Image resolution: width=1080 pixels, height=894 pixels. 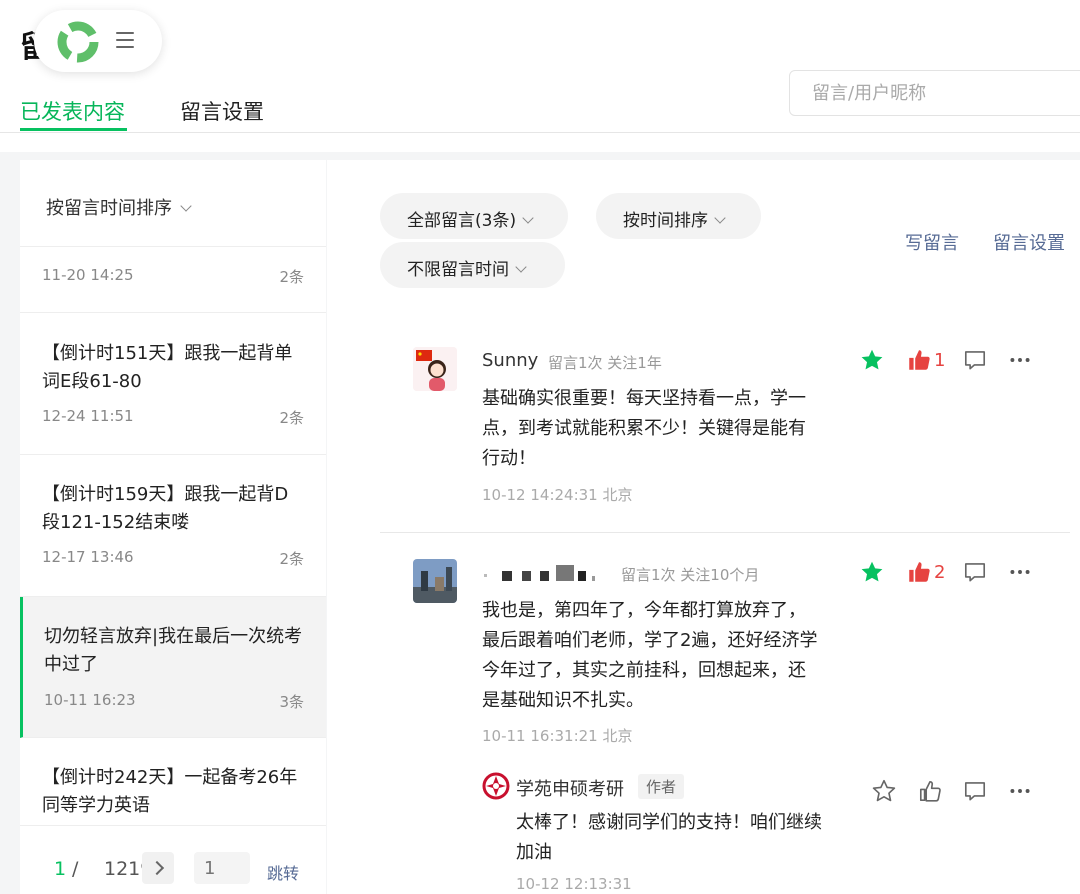 I want to click on chevron-right-icon, so click(x=157, y=868).